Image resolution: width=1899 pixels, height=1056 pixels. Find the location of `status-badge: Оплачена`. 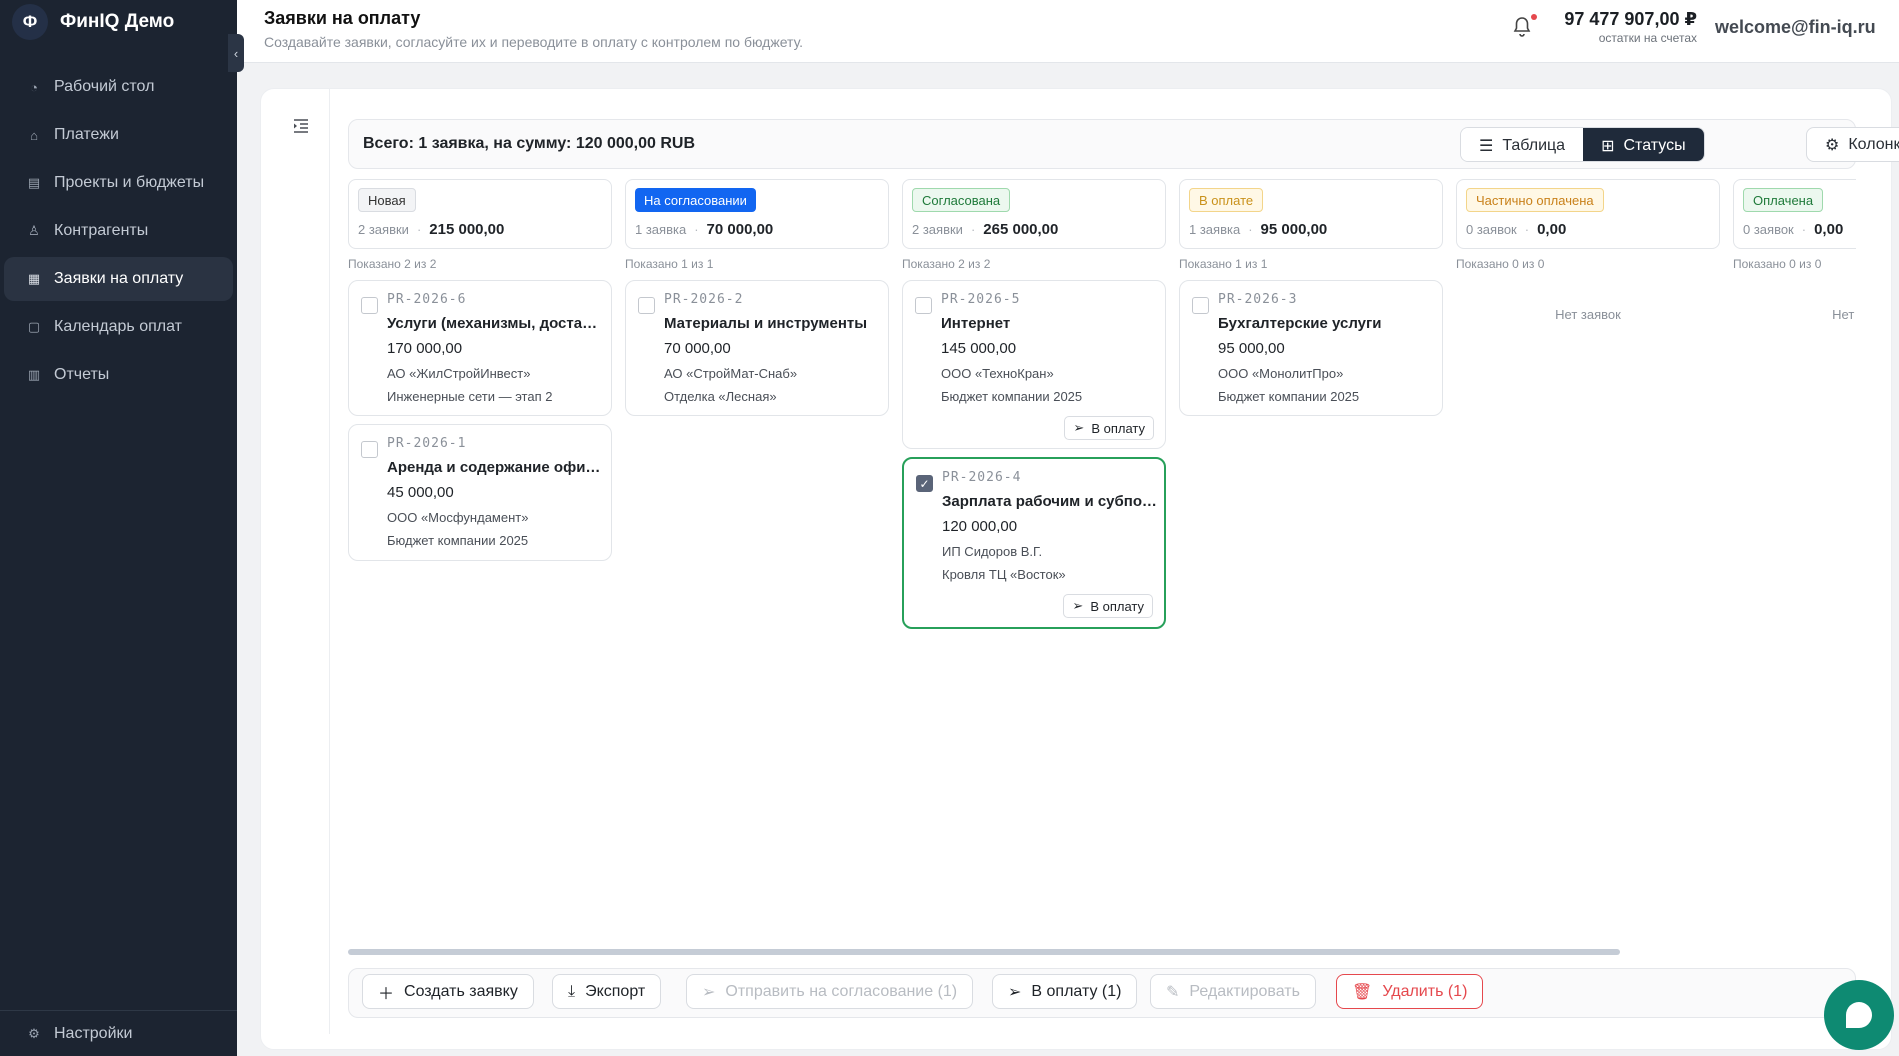

status-badge: Оплачена is located at coordinates (1783, 200).